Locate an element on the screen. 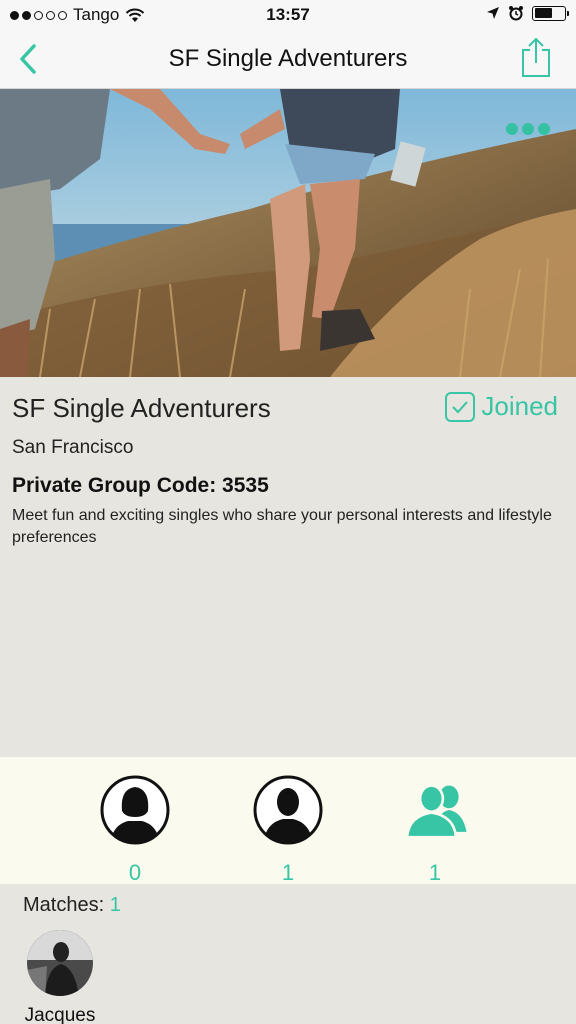 This screenshot has height=1024, width=576. male-avatar-icon is located at coordinates (288, 810).